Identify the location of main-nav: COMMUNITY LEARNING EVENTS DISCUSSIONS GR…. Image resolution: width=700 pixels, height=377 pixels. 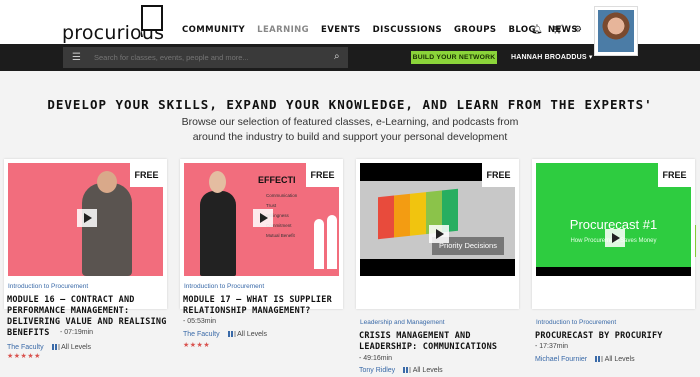
(380, 30).